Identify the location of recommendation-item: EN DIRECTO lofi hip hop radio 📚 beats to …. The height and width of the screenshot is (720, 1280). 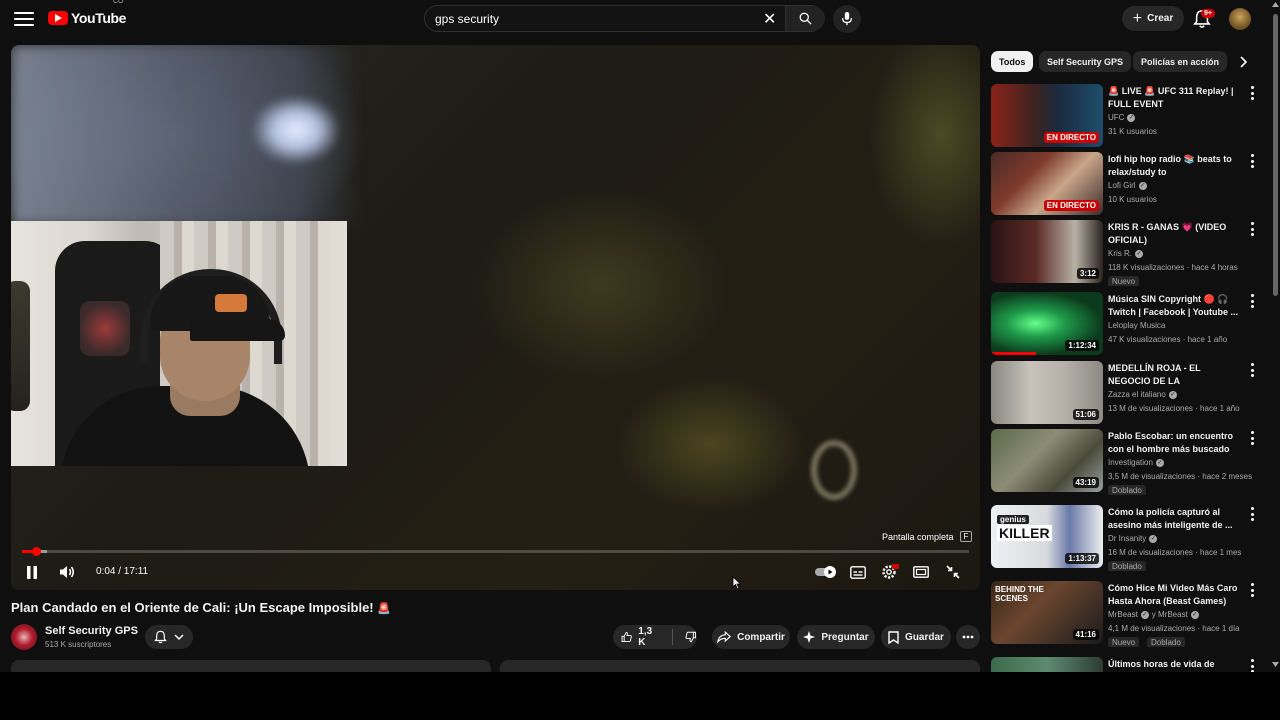
(1126, 185).